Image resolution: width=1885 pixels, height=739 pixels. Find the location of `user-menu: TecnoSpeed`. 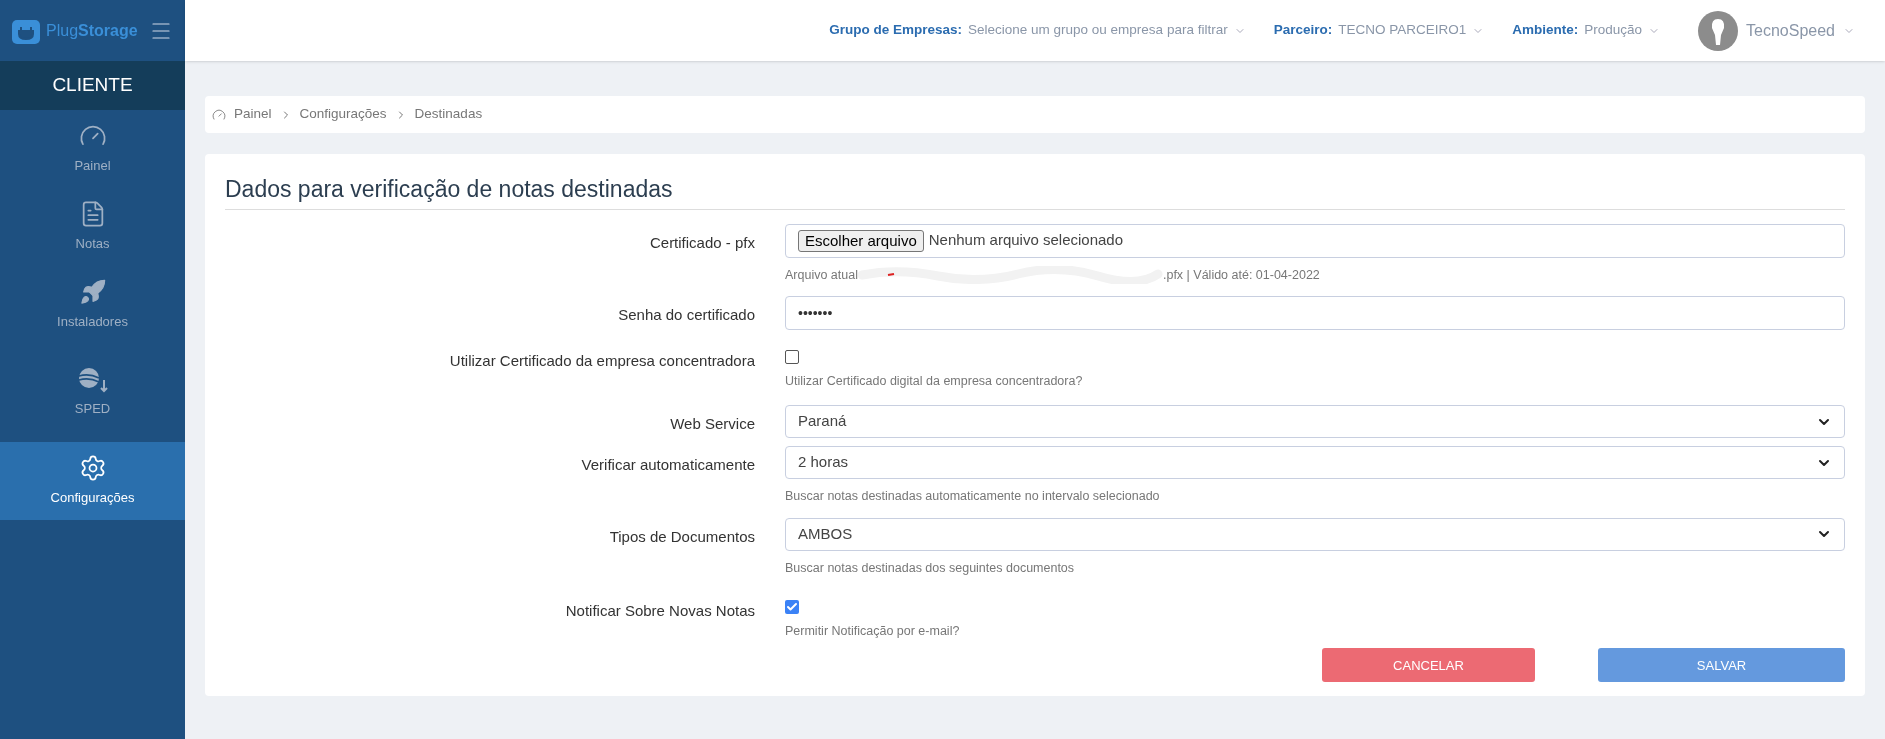

user-menu: TecnoSpeed is located at coordinates (1776, 30).